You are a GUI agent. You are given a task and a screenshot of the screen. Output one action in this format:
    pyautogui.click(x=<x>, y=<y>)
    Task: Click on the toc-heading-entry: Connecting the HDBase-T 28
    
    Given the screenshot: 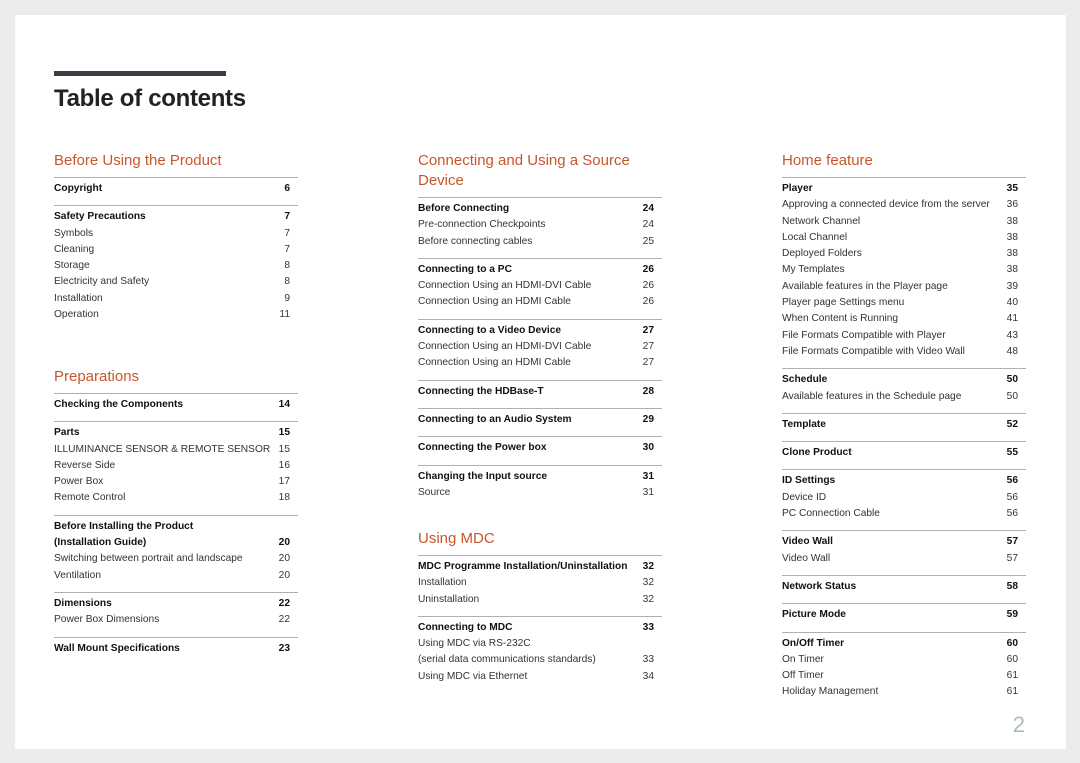 What is the action you would take?
    pyautogui.click(x=540, y=392)
    